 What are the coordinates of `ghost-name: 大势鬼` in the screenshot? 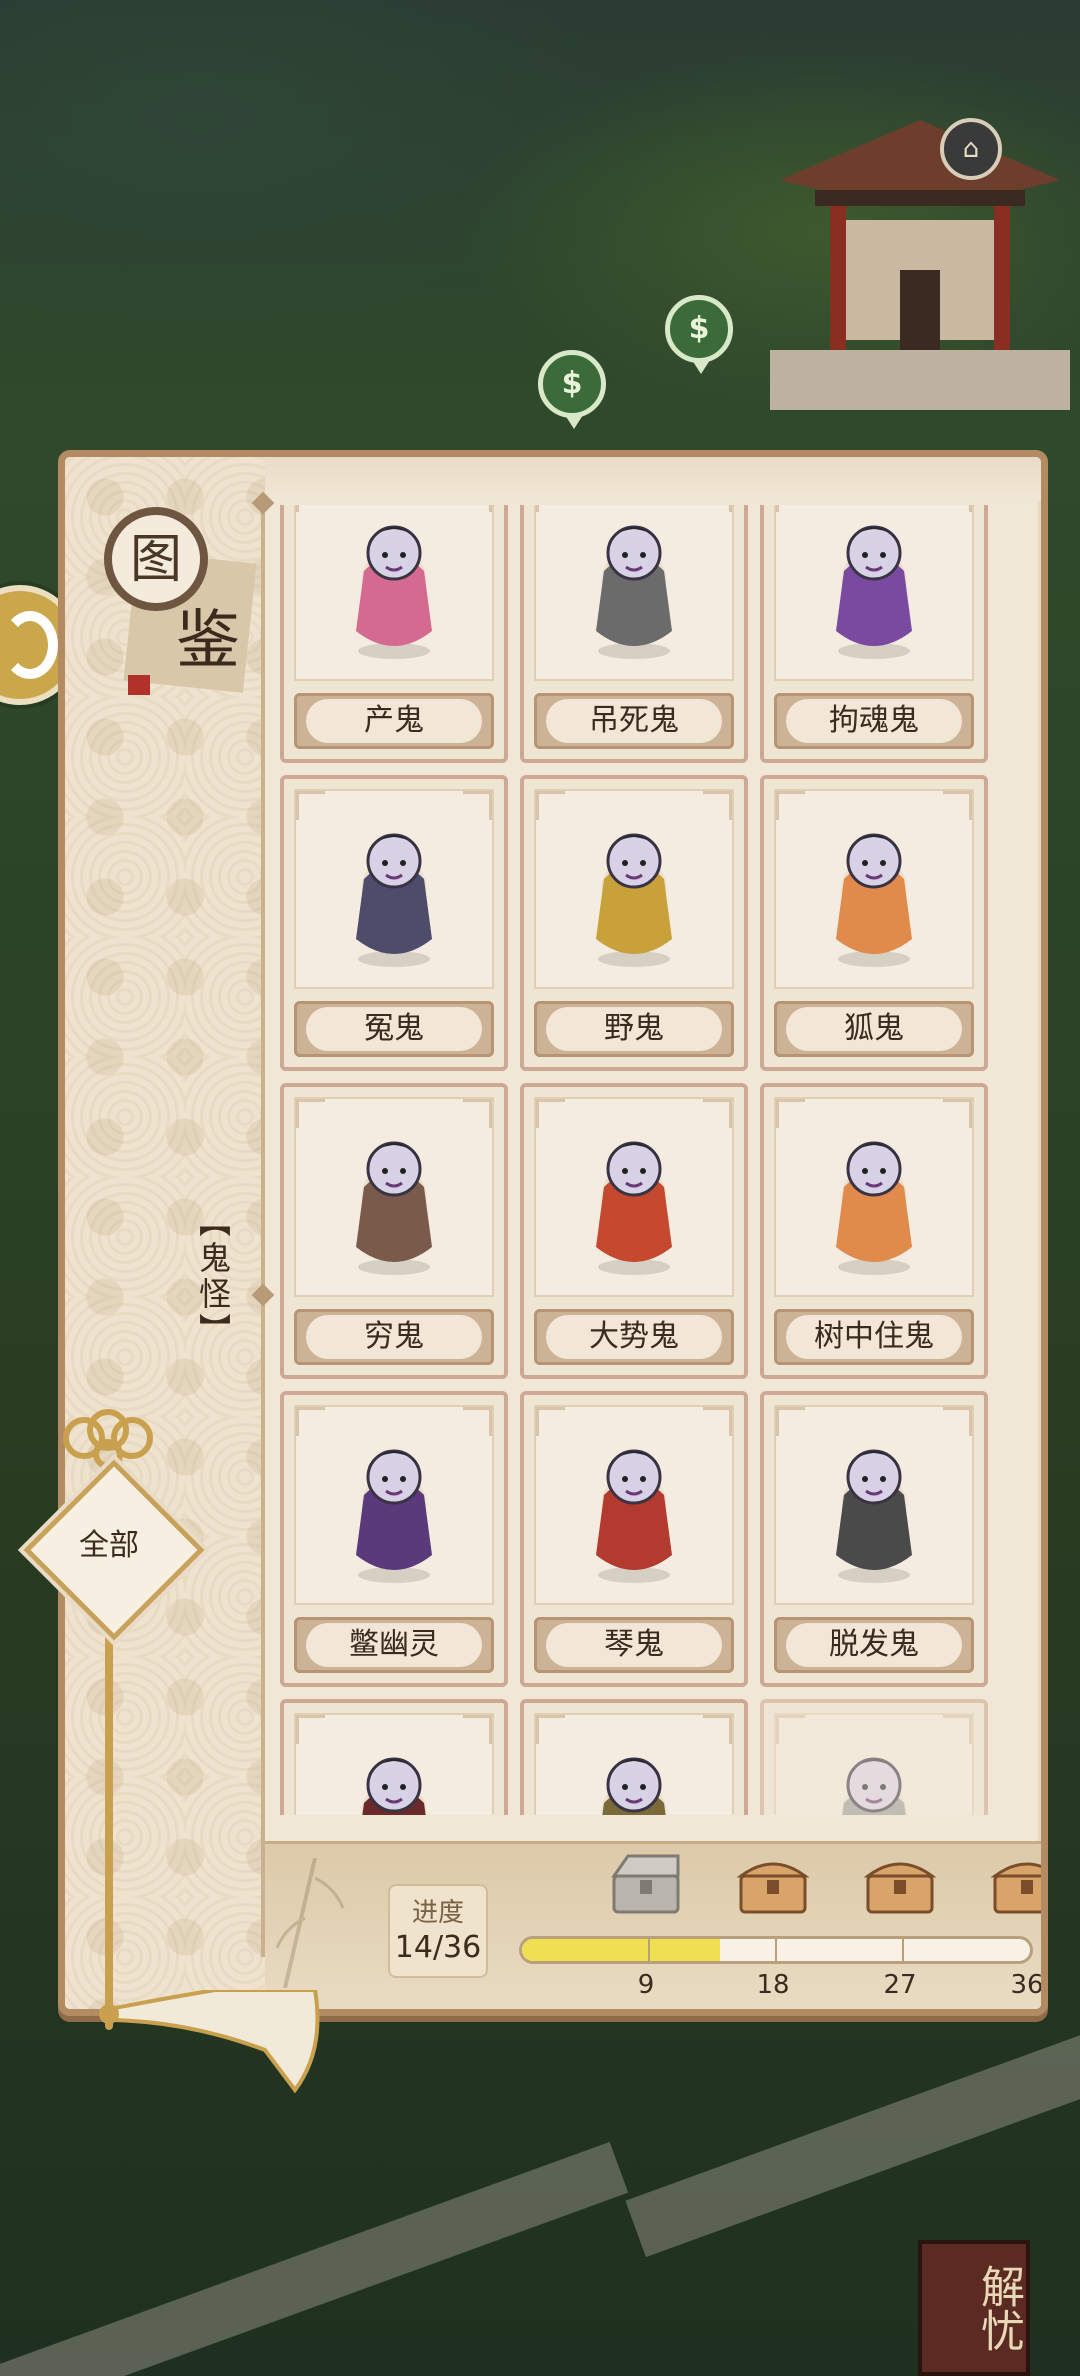 It's located at (634, 1337).